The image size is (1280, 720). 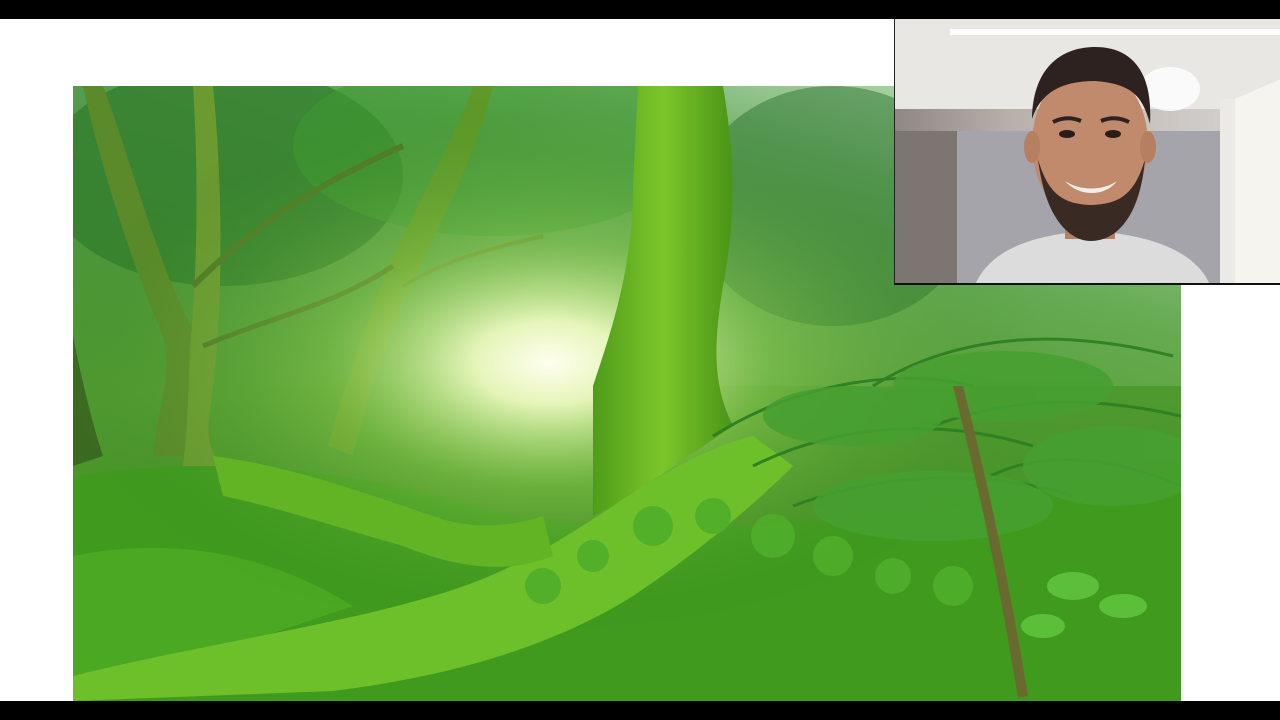 What do you see at coordinates (1087, 152) in the screenshot?
I see `presenter-video` at bounding box center [1087, 152].